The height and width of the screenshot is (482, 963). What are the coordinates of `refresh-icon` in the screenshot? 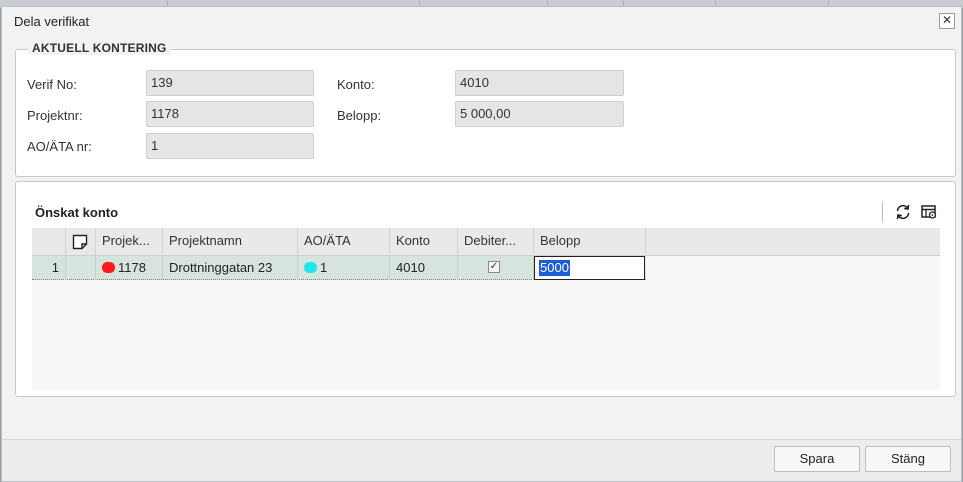 It's located at (903, 212).